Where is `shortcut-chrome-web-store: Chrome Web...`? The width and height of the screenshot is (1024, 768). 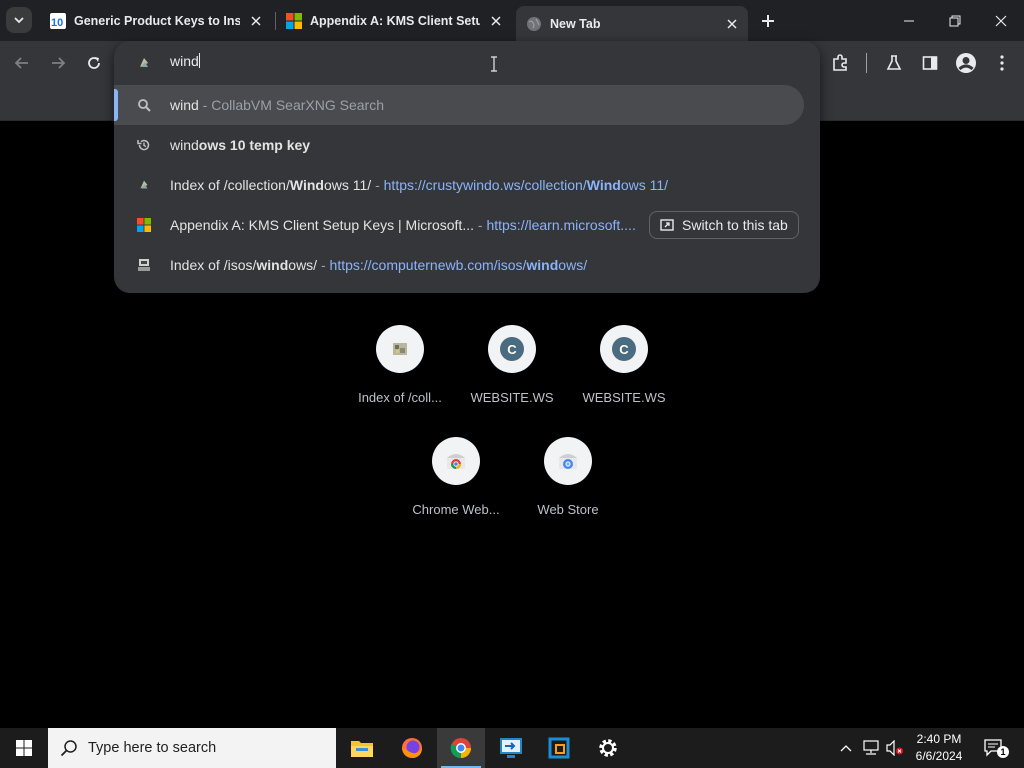
shortcut-chrome-web-store: Chrome Web... is located at coordinates (456, 477).